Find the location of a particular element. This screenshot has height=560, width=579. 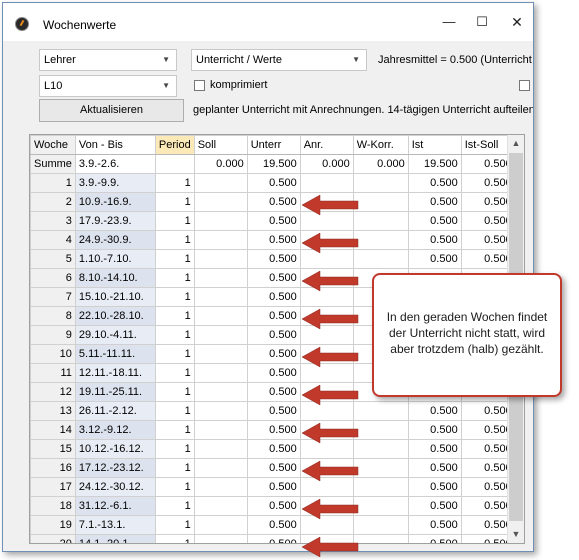

grid-cell: 4 is located at coordinates (53, 240).